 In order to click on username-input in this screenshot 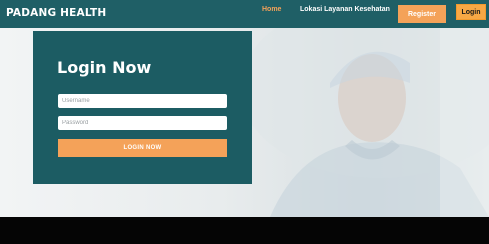, I will do `click(142, 101)`.